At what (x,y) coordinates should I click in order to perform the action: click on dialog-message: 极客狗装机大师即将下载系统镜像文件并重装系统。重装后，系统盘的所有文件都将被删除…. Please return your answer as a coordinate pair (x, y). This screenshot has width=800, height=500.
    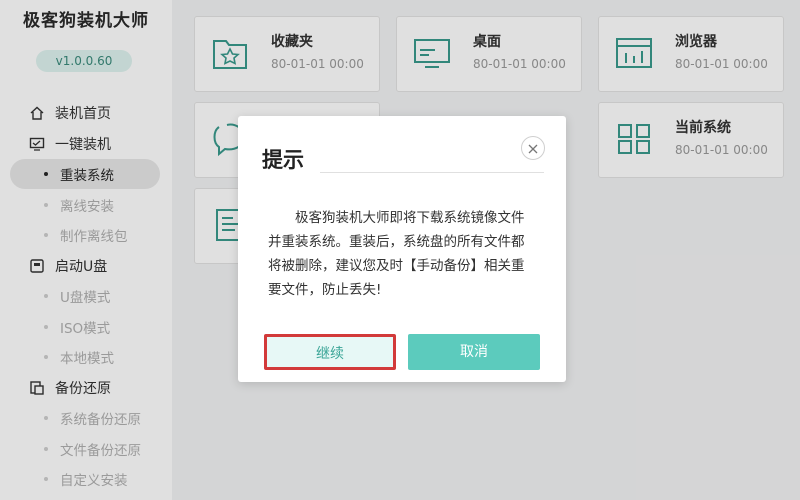
    Looking at the image, I should click on (396, 254).